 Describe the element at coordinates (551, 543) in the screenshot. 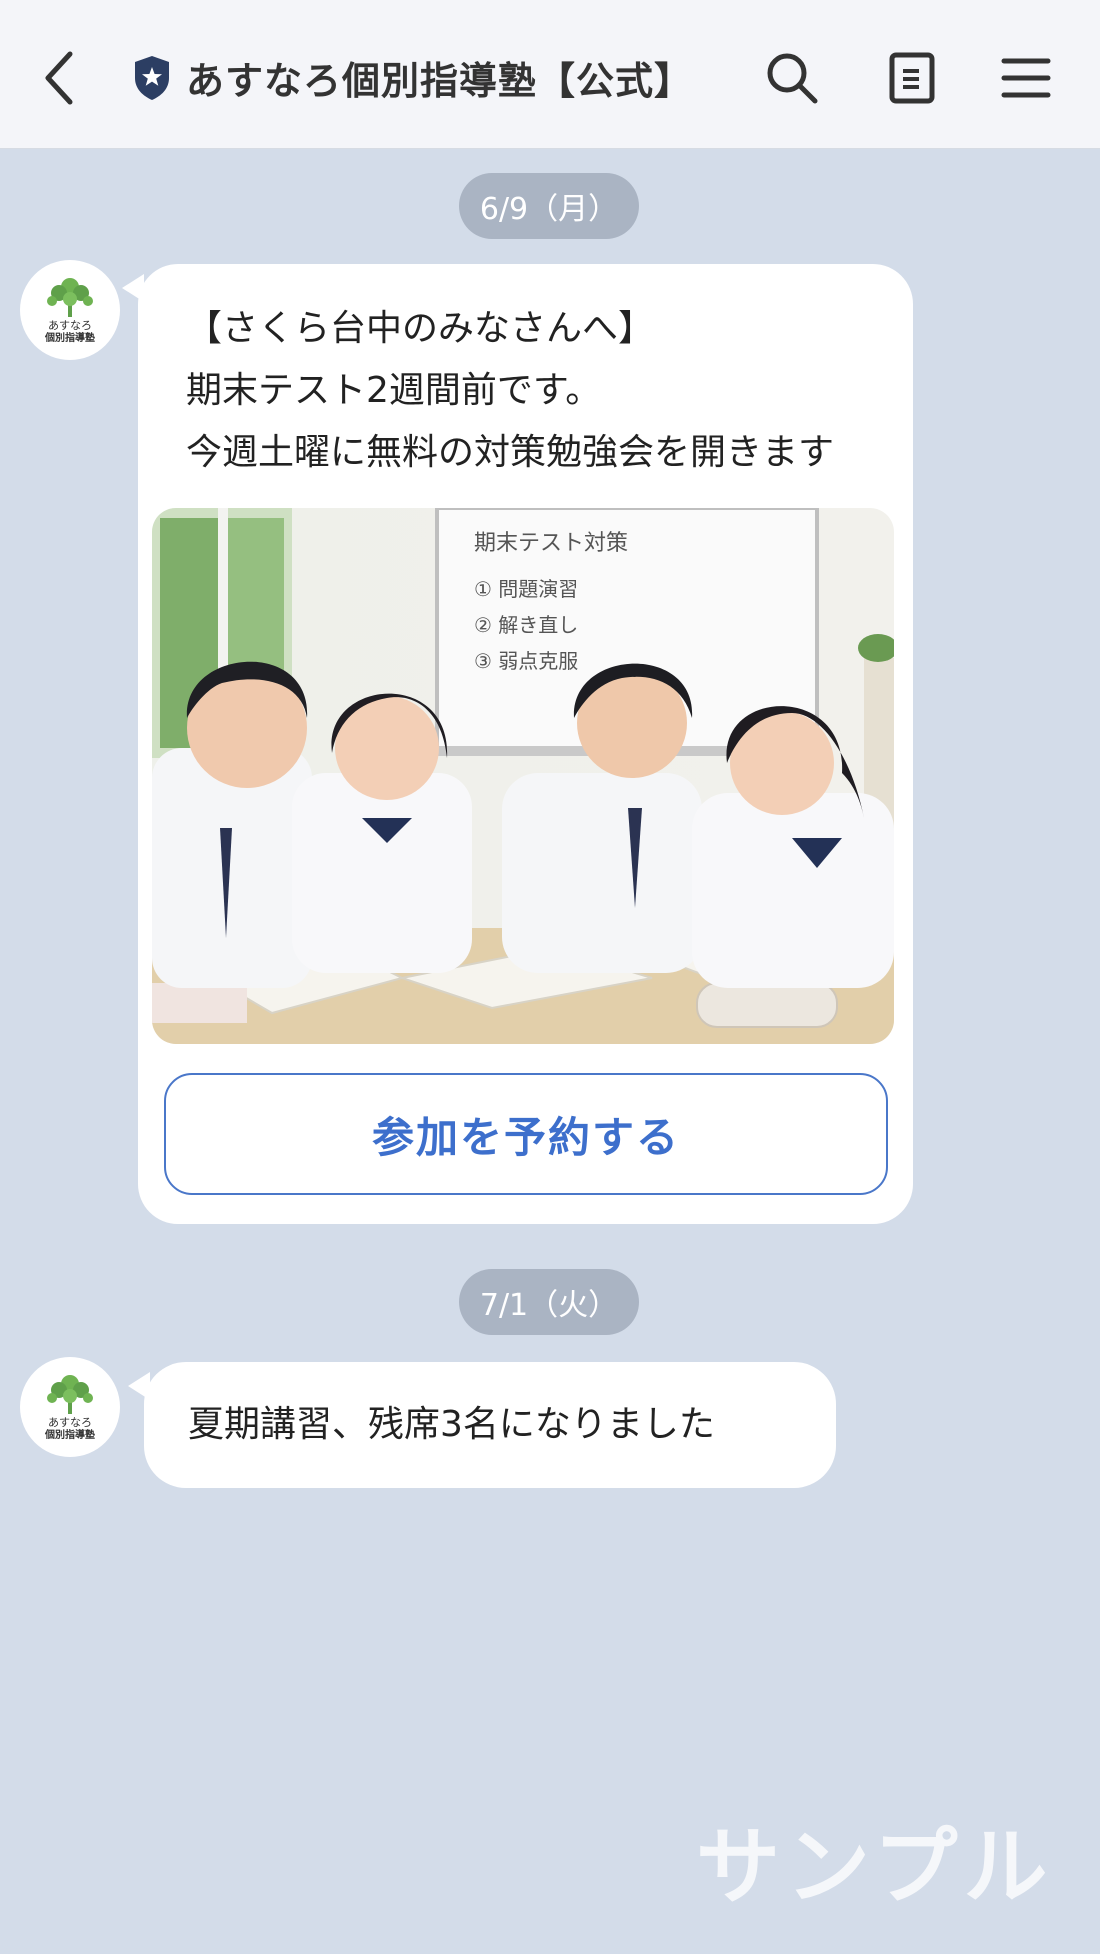

I see `whiteboard-title: 期末テスト対策` at that location.